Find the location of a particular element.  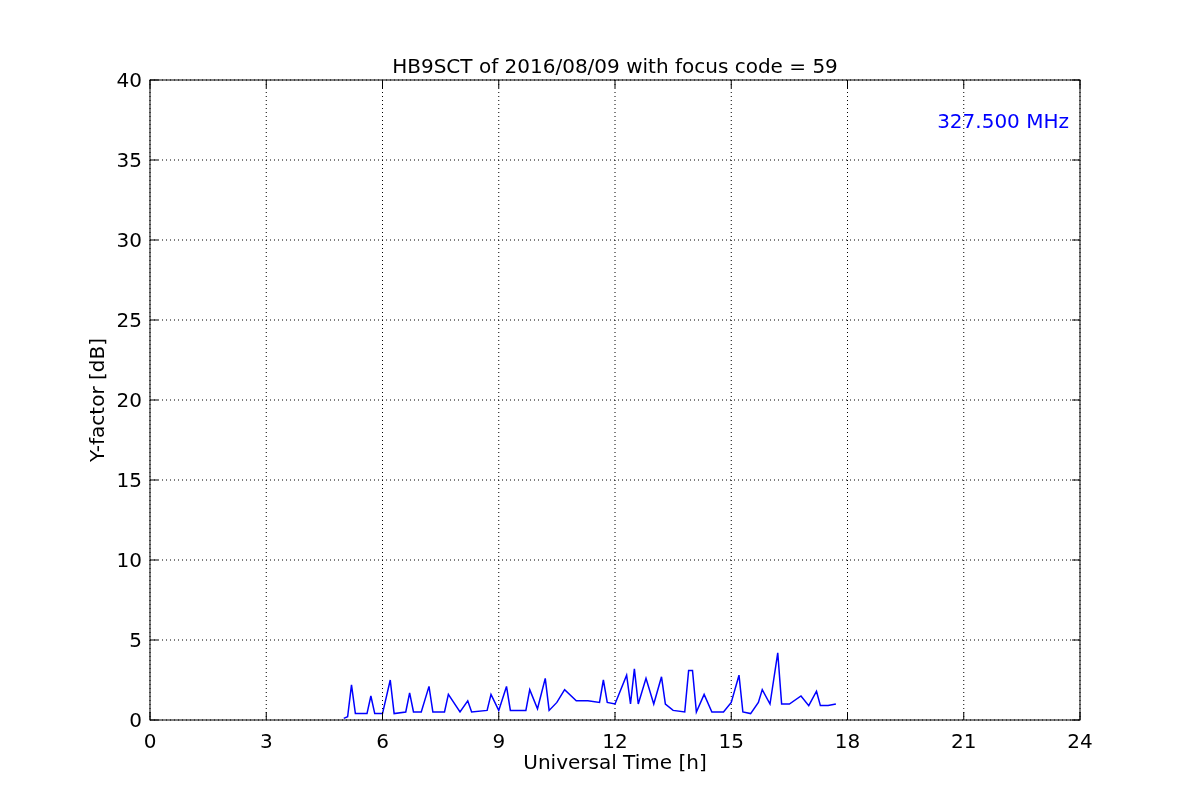

x-tick-label: 15 is located at coordinates (731, 741).